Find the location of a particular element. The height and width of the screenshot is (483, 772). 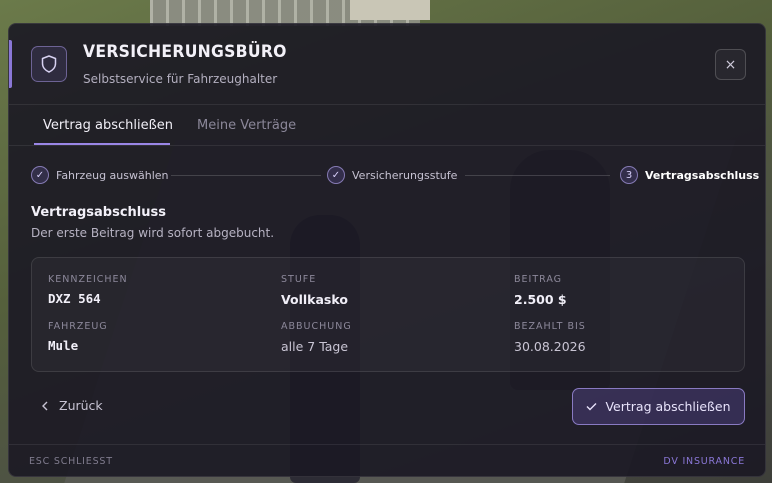

chevron-left-icon is located at coordinates (45, 405).